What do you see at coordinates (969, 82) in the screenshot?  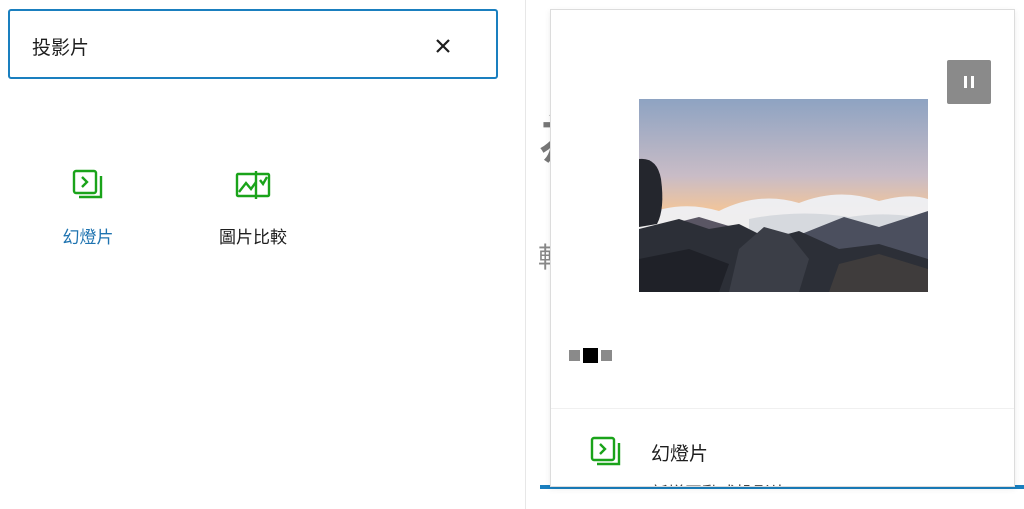 I see `pause-button` at bounding box center [969, 82].